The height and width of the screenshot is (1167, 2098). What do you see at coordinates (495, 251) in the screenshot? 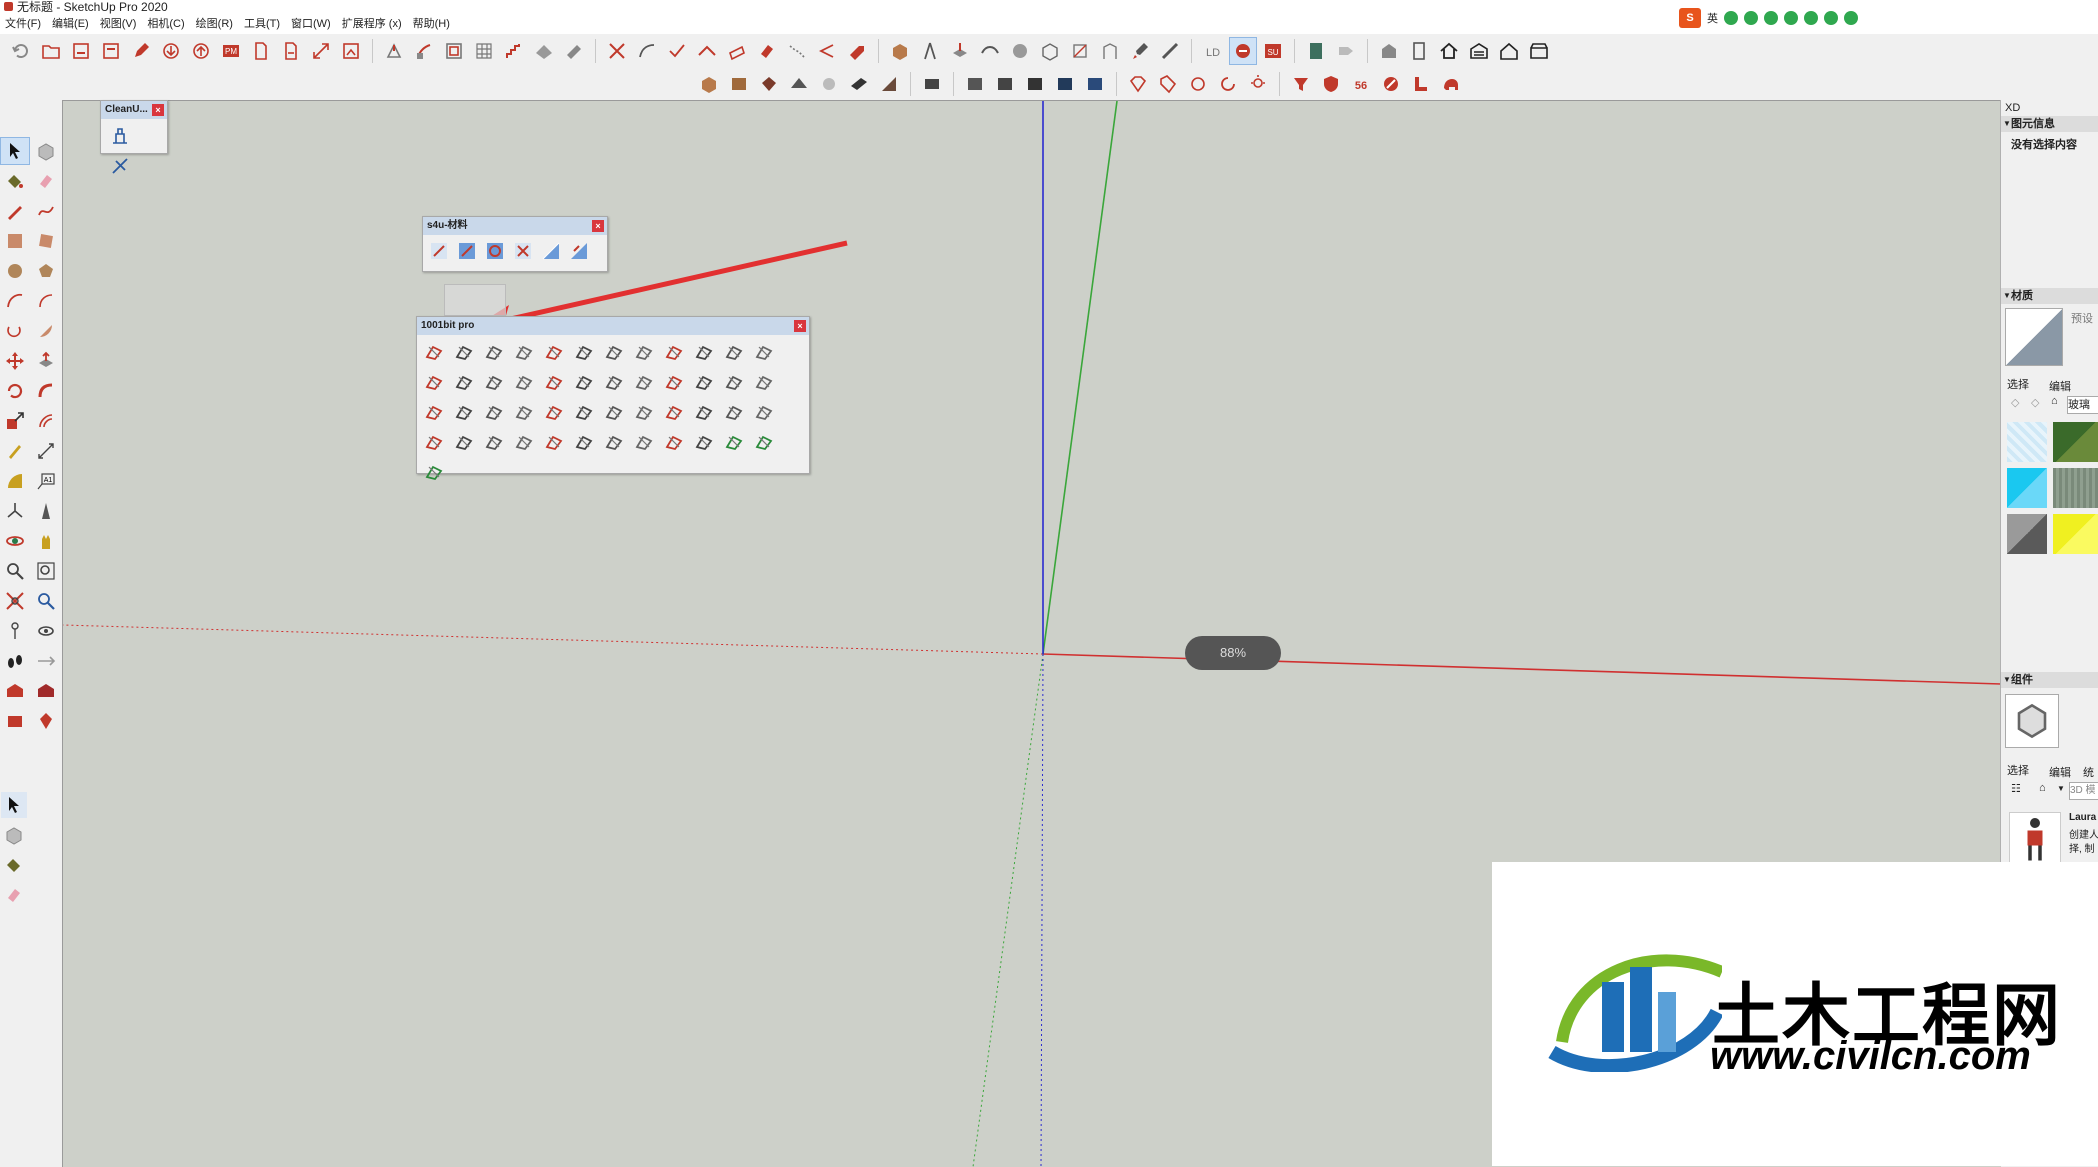
I see `s4u-material-3-icon` at bounding box center [495, 251].